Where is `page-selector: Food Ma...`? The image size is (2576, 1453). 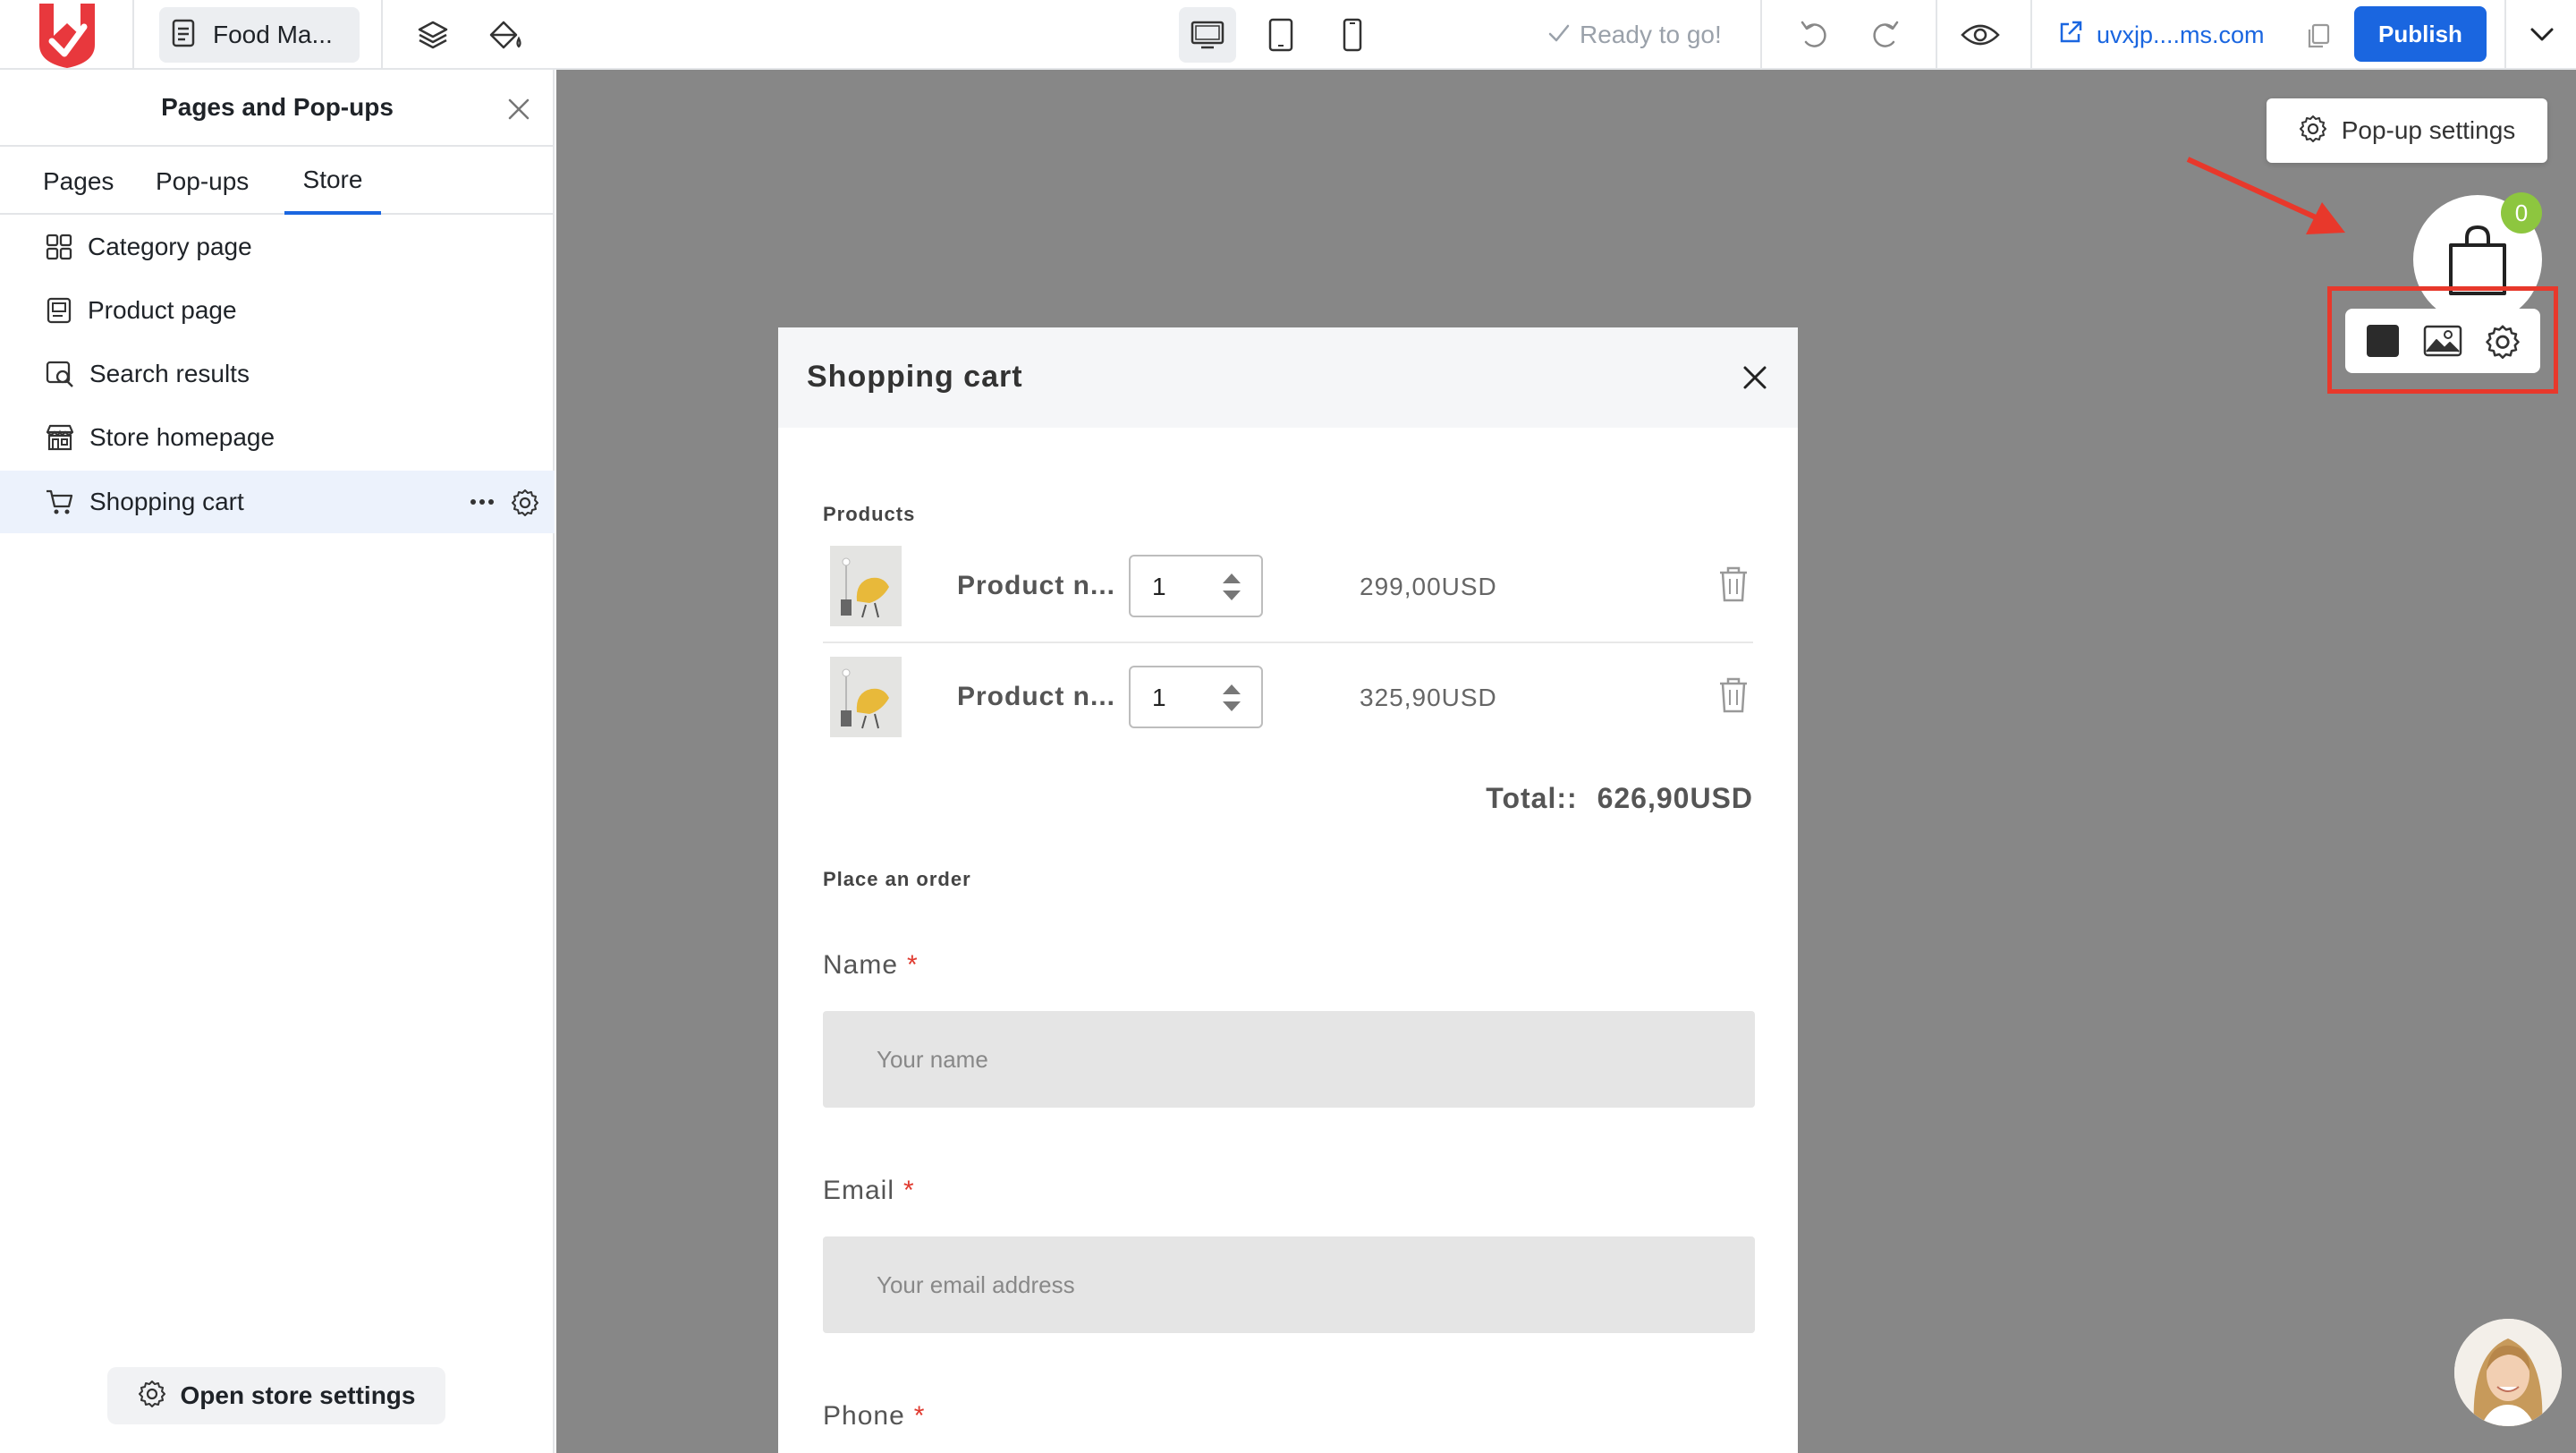
page-selector: Food Ma... is located at coordinates (259, 35).